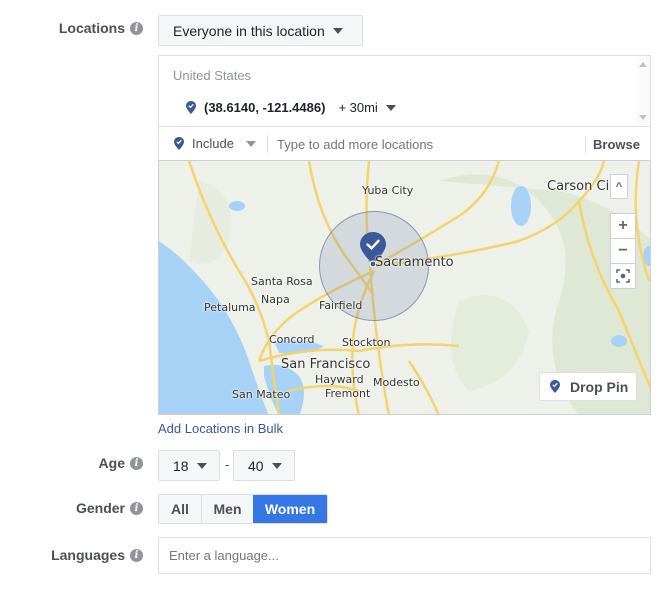 The image size is (667, 590). What do you see at coordinates (388, 190) in the screenshot?
I see `map-label-yuba-city: Yuba City` at bounding box center [388, 190].